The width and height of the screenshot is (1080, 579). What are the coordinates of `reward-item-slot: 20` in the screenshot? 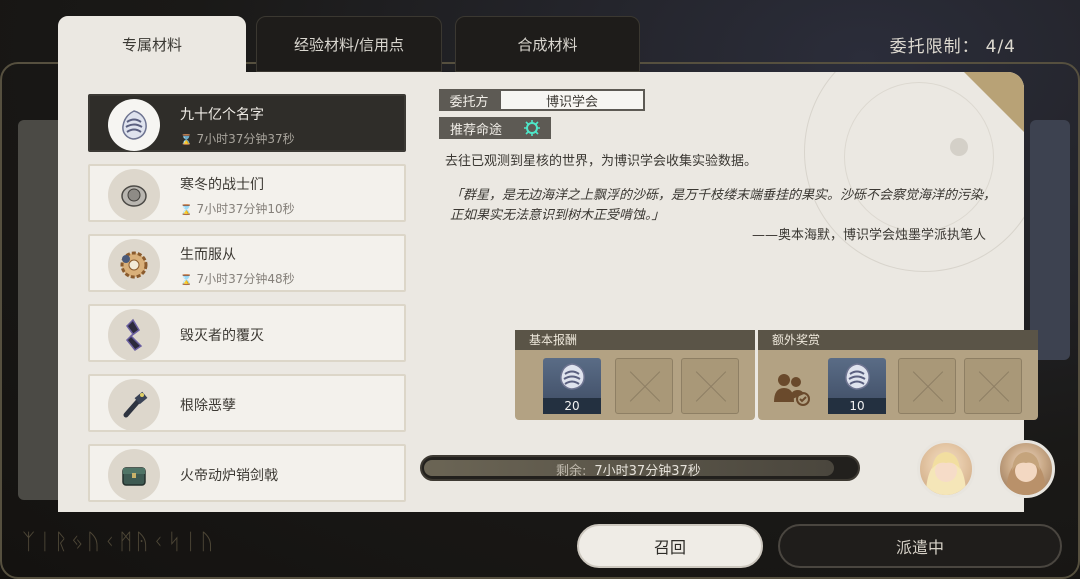 It's located at (572, 386).